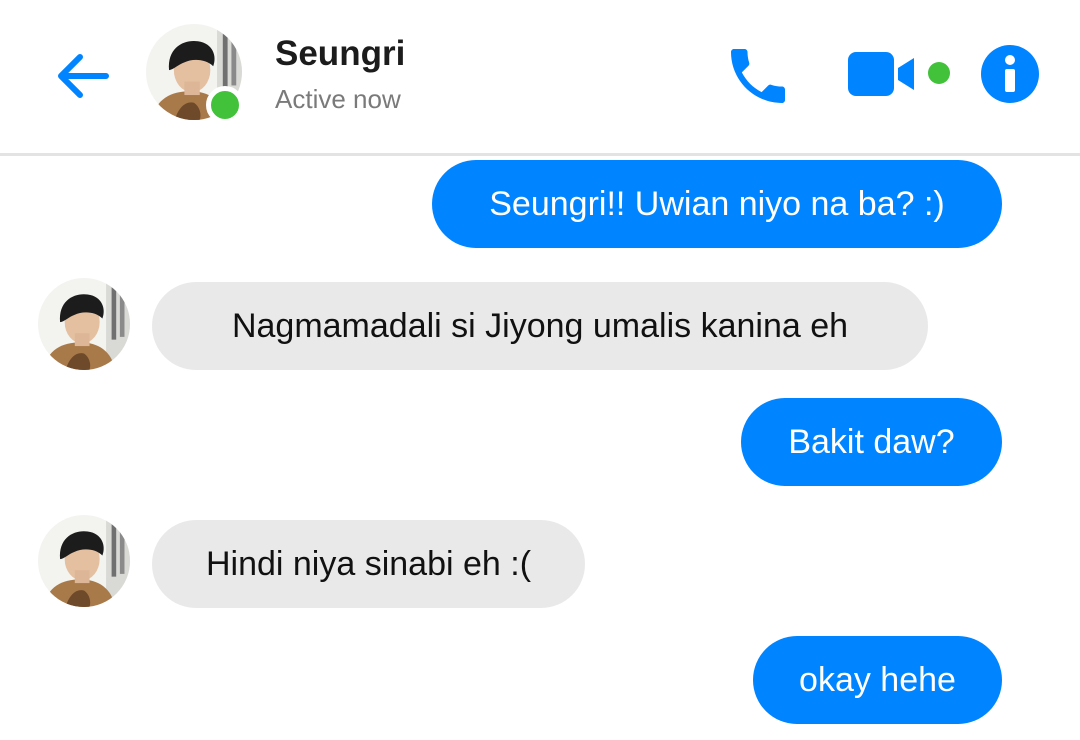 This screenshot has width=1080, height=740. What do you see at coordinates (340, 54) in the screenshot?
I see `contact-name: Seungri` at bounding box center [340, 54].